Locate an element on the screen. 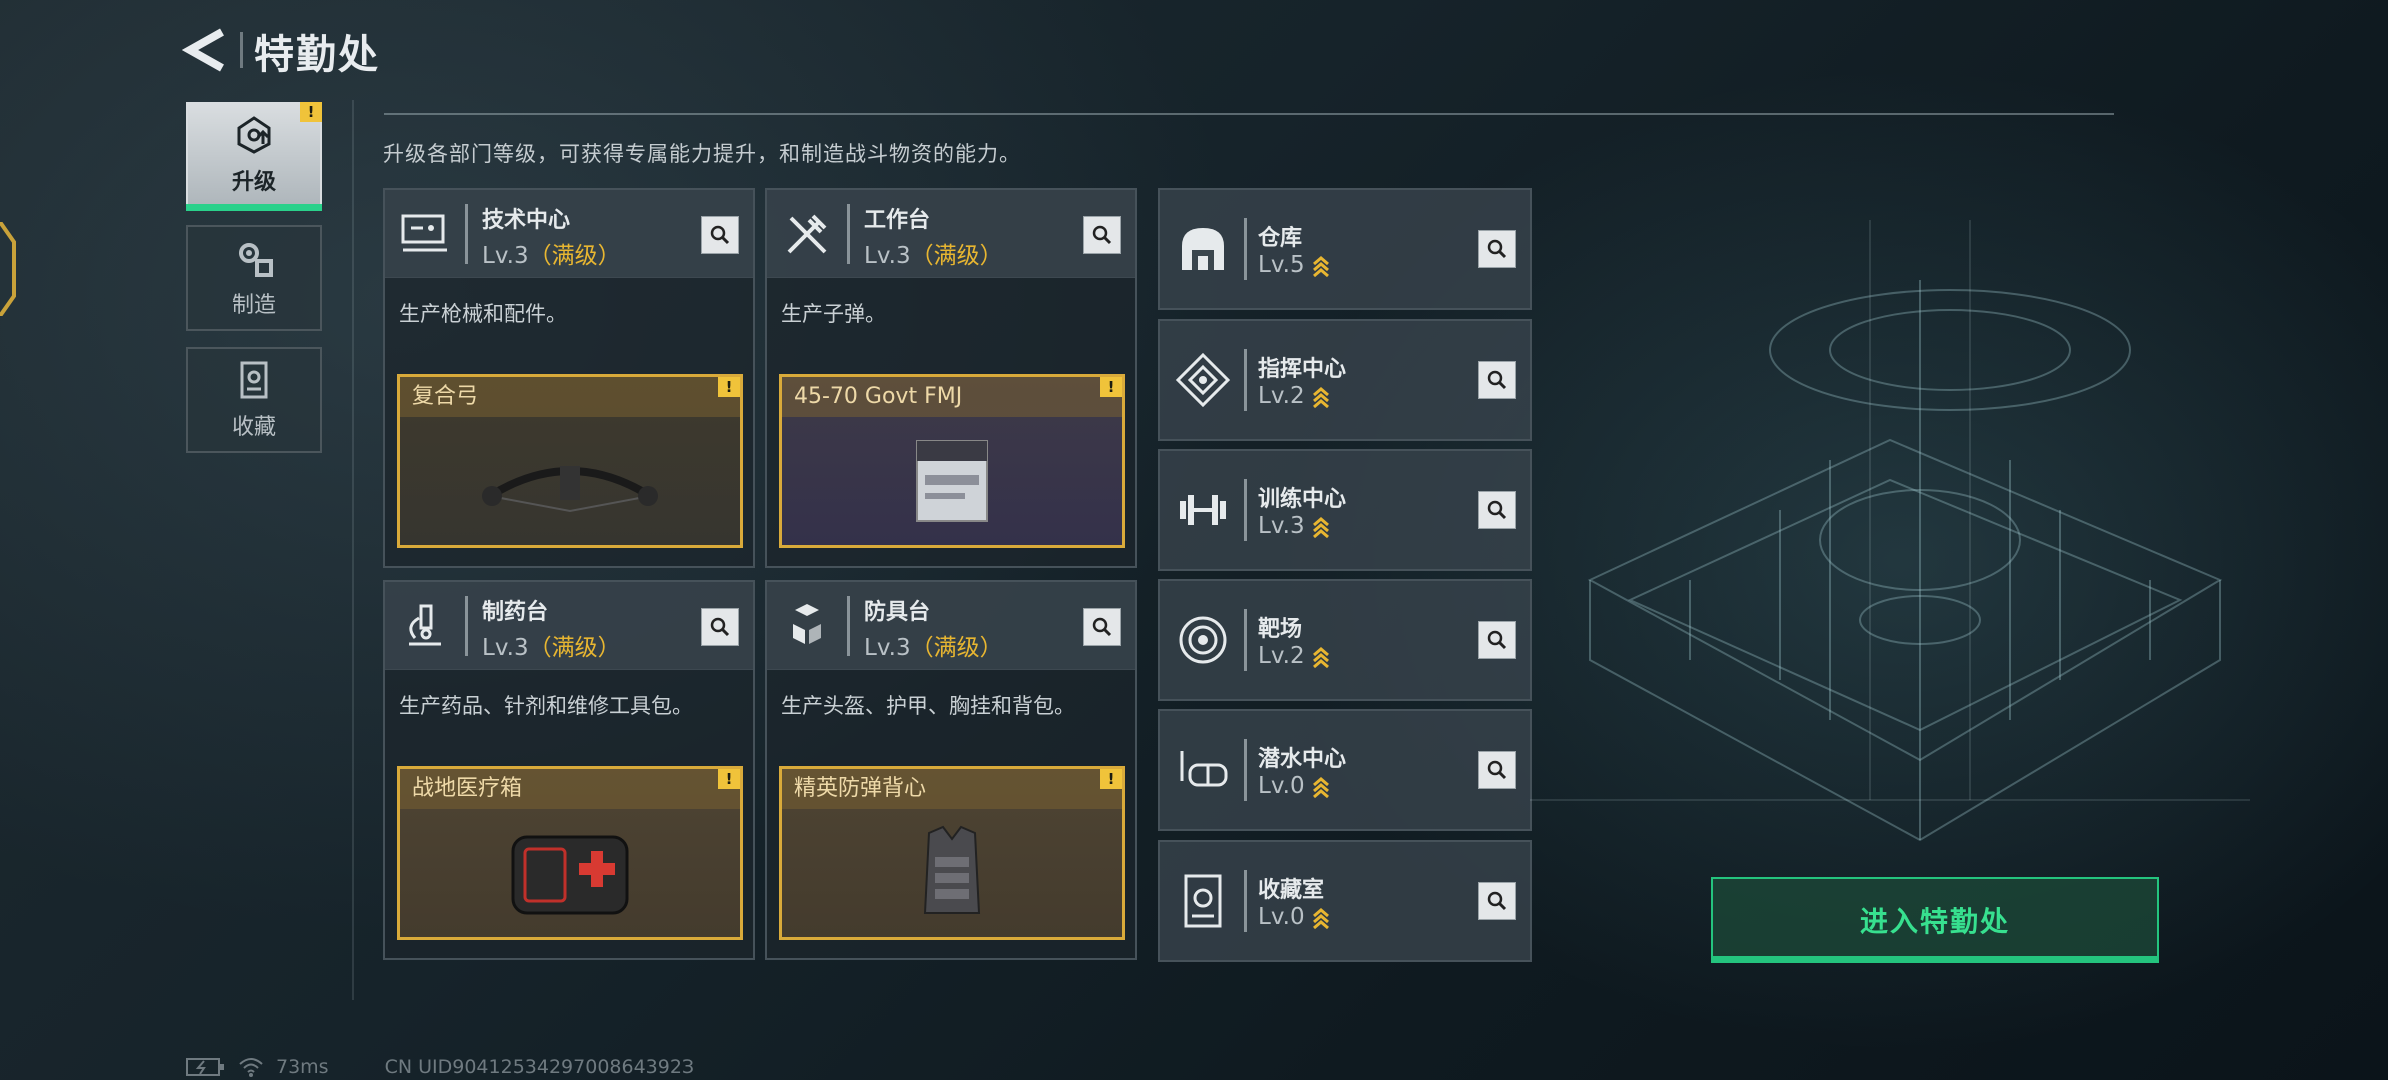 This screenshot has height=1080, width=2388. tools-icon is located at coordinates (807, 234).